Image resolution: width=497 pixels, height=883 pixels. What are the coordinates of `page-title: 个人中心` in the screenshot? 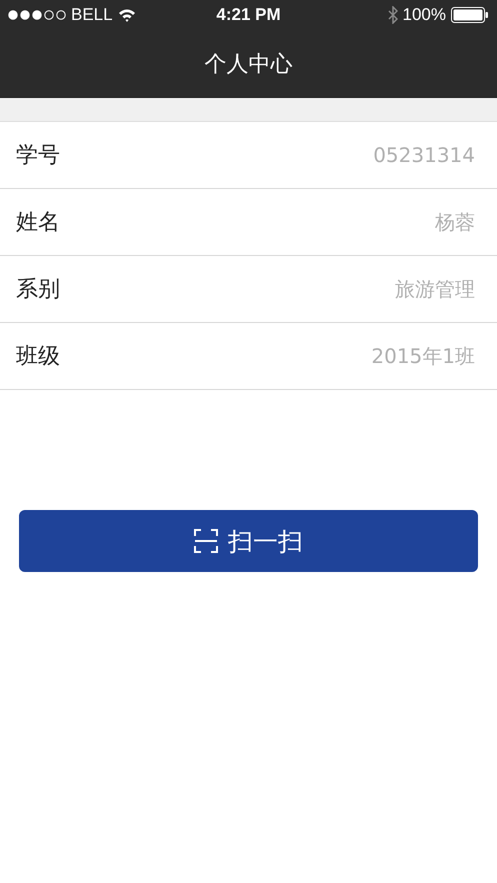 It's located at (248, 64).